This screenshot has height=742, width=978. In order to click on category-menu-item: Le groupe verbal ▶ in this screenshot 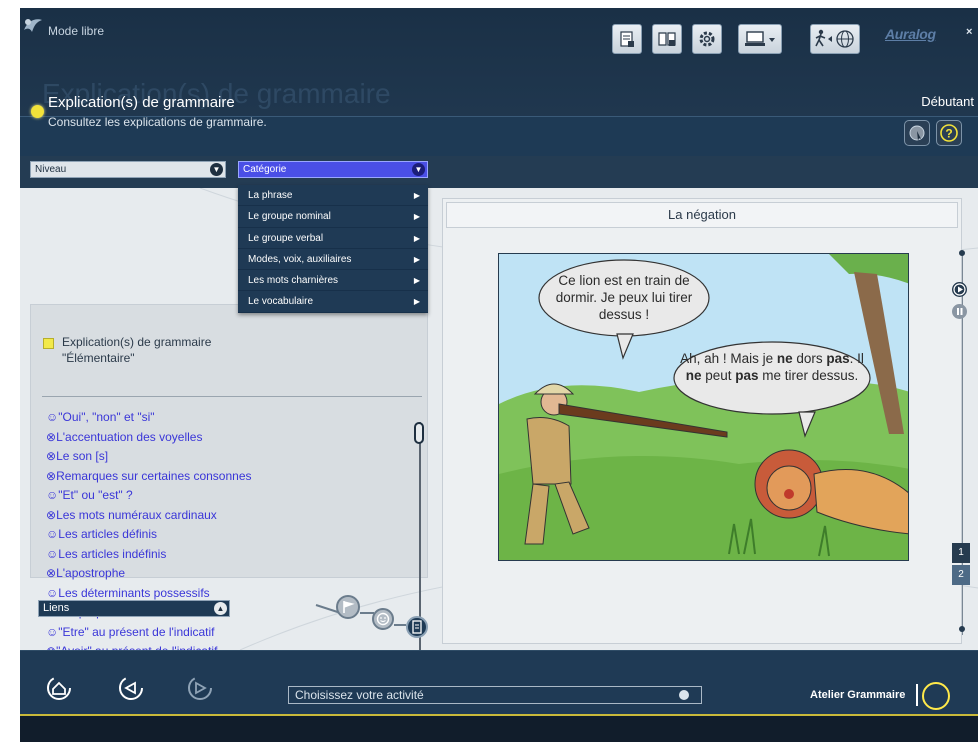, I will do `click(333, 238)`.